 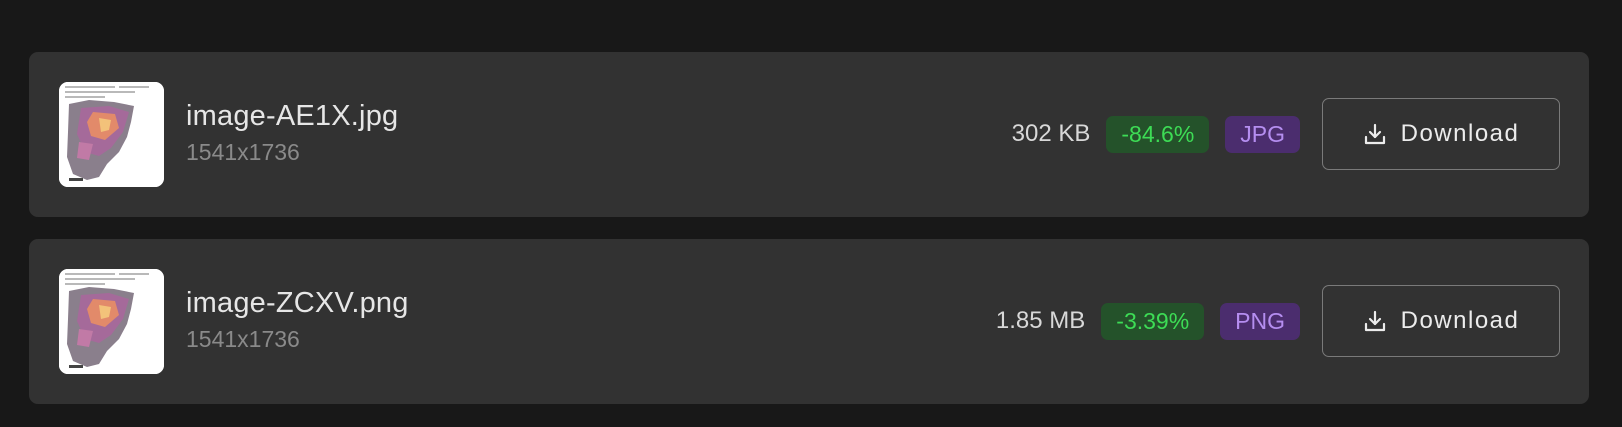 I want to click on file-meta: 1.85 MB -3.39% PNG Download, so click(x=1278, y=321).